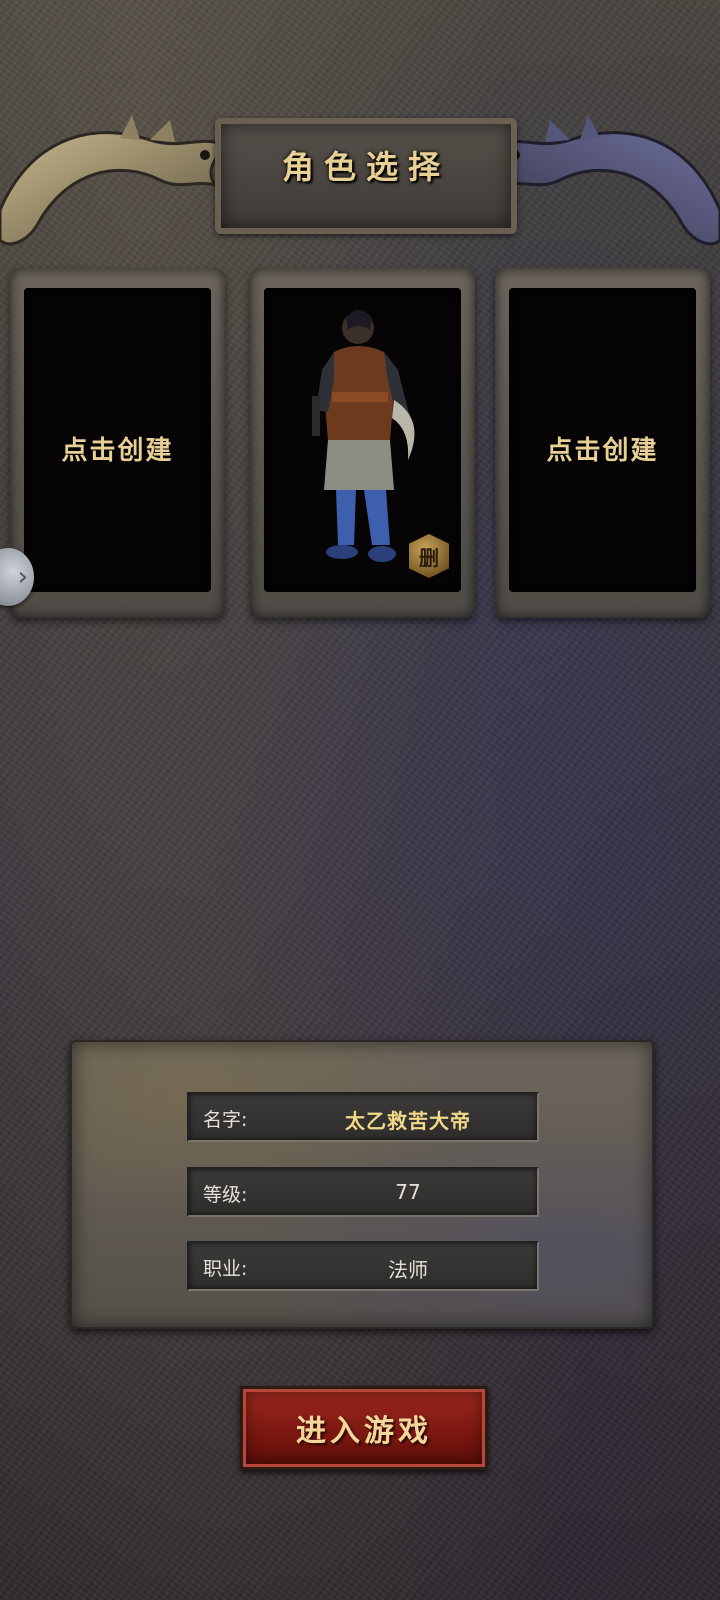 The height and width of the screenshot is (1600, 720). I want to click on class-label: 职业:, so click(225, 1269).